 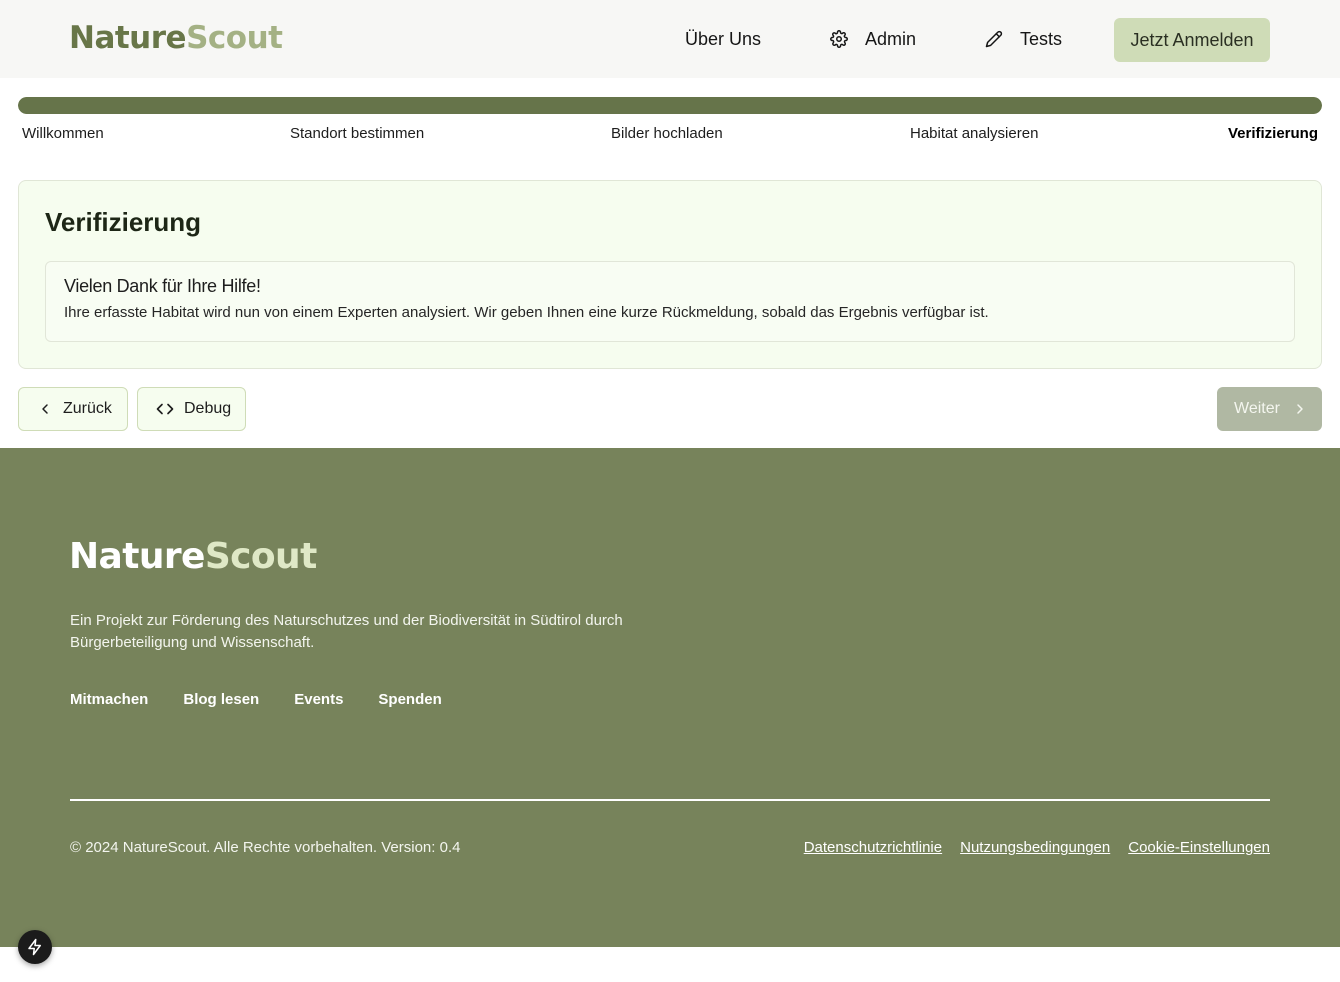 I want to click on terms-link: Nutzungsbedingungen, so click(x=1035, y=847).